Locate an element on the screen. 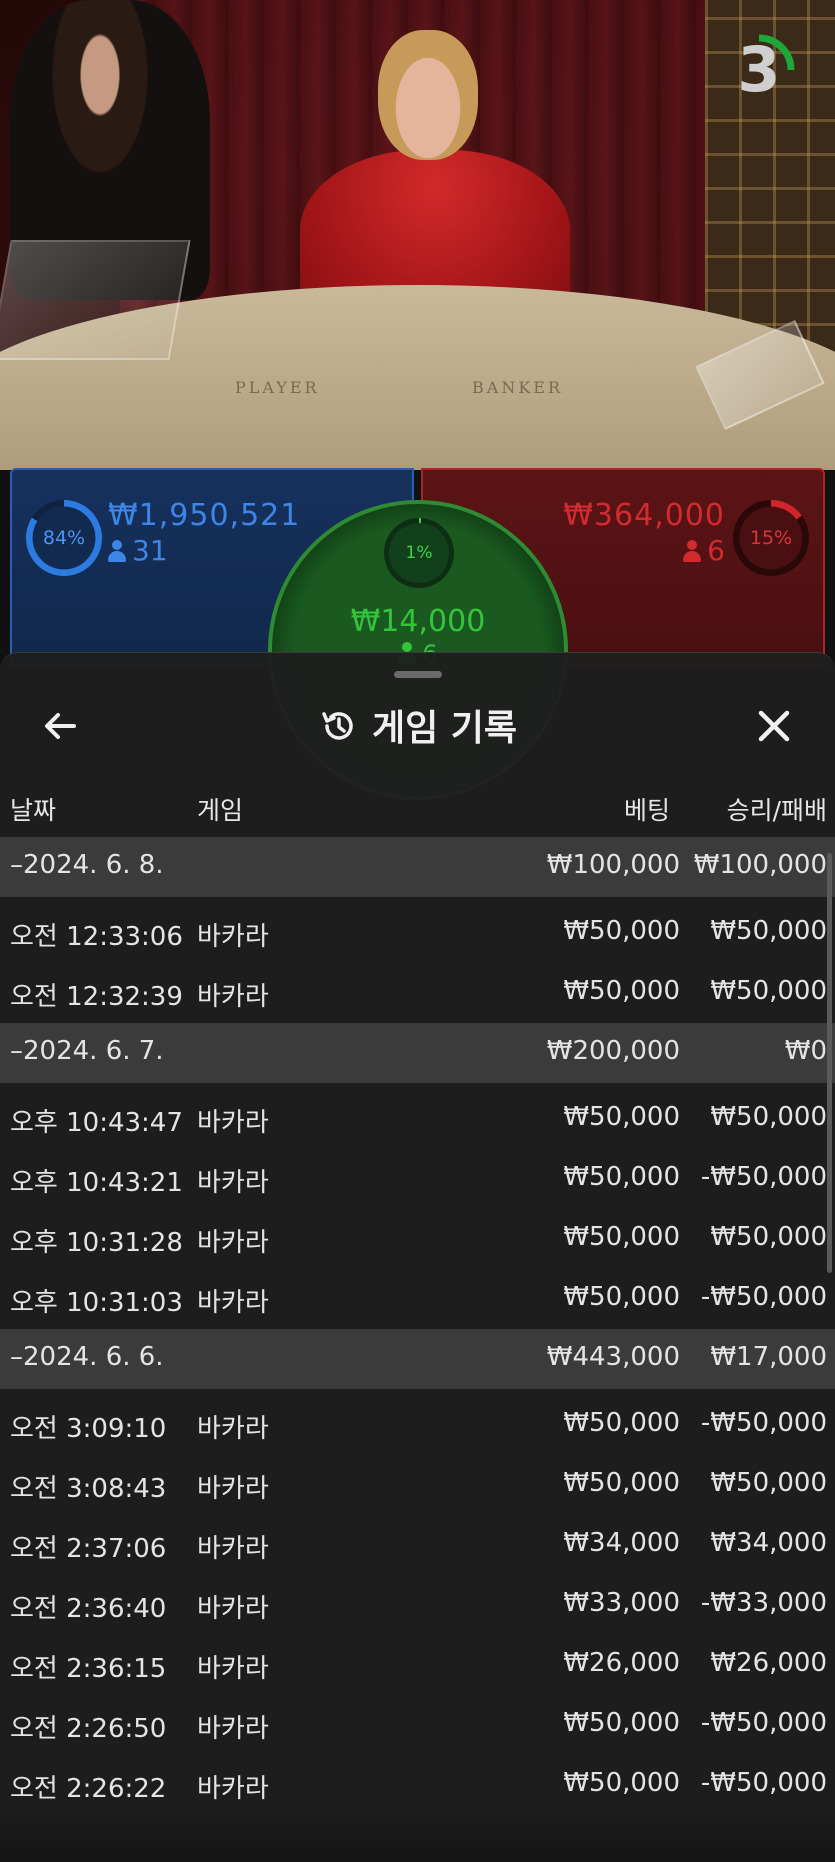  row-time: 오후 10:31:28 is located at coordinates (96, 1243).